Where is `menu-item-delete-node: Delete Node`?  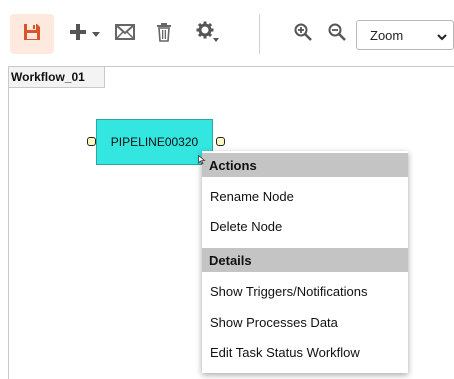 menu-item-delete-node: Delete Node is located at coordinates (305, 226).